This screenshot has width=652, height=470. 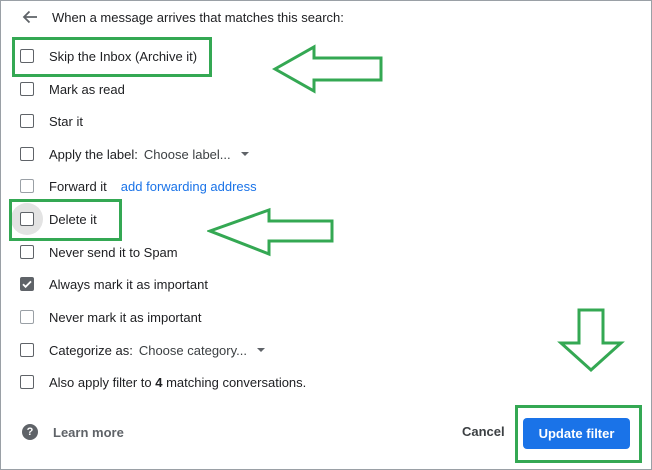 What do you see at coordinates (27, 382) in the screenshot?
I see `also-apply-checkbox` at bounding box center [27, 382].